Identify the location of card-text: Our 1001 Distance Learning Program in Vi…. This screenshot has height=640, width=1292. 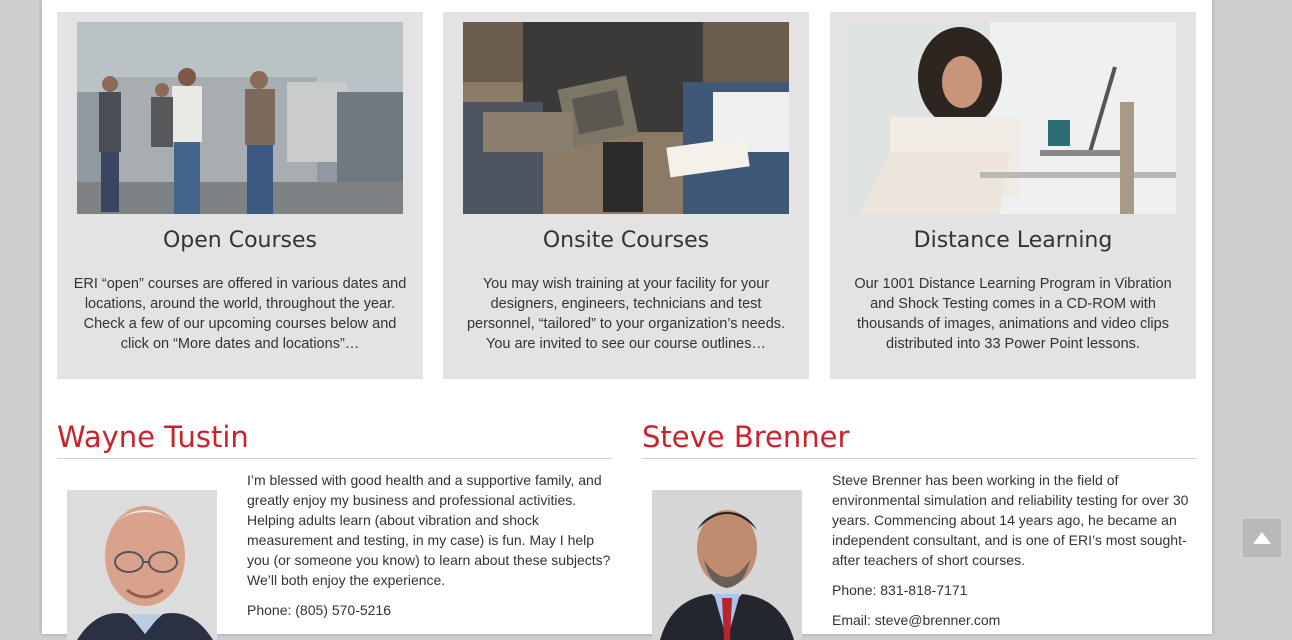
(1013, 314).